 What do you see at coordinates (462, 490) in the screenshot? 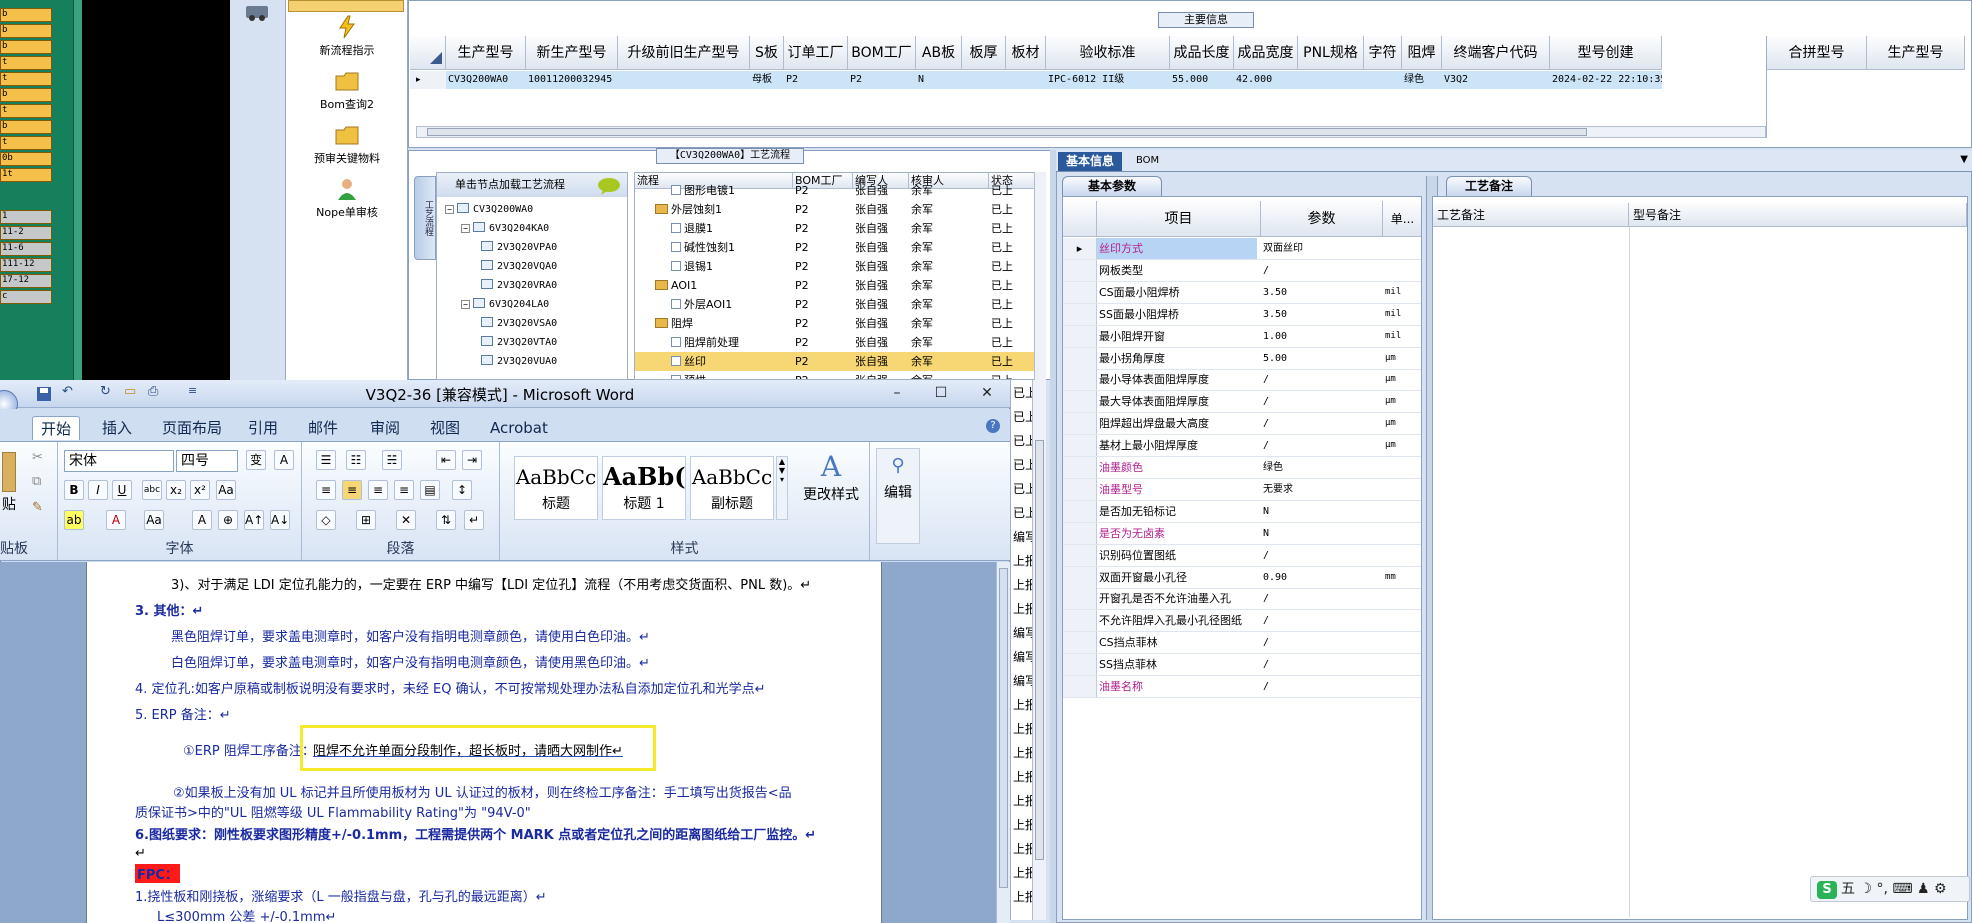
I see `line-spacing-icon: ↕` at bounding box center [462, 490].